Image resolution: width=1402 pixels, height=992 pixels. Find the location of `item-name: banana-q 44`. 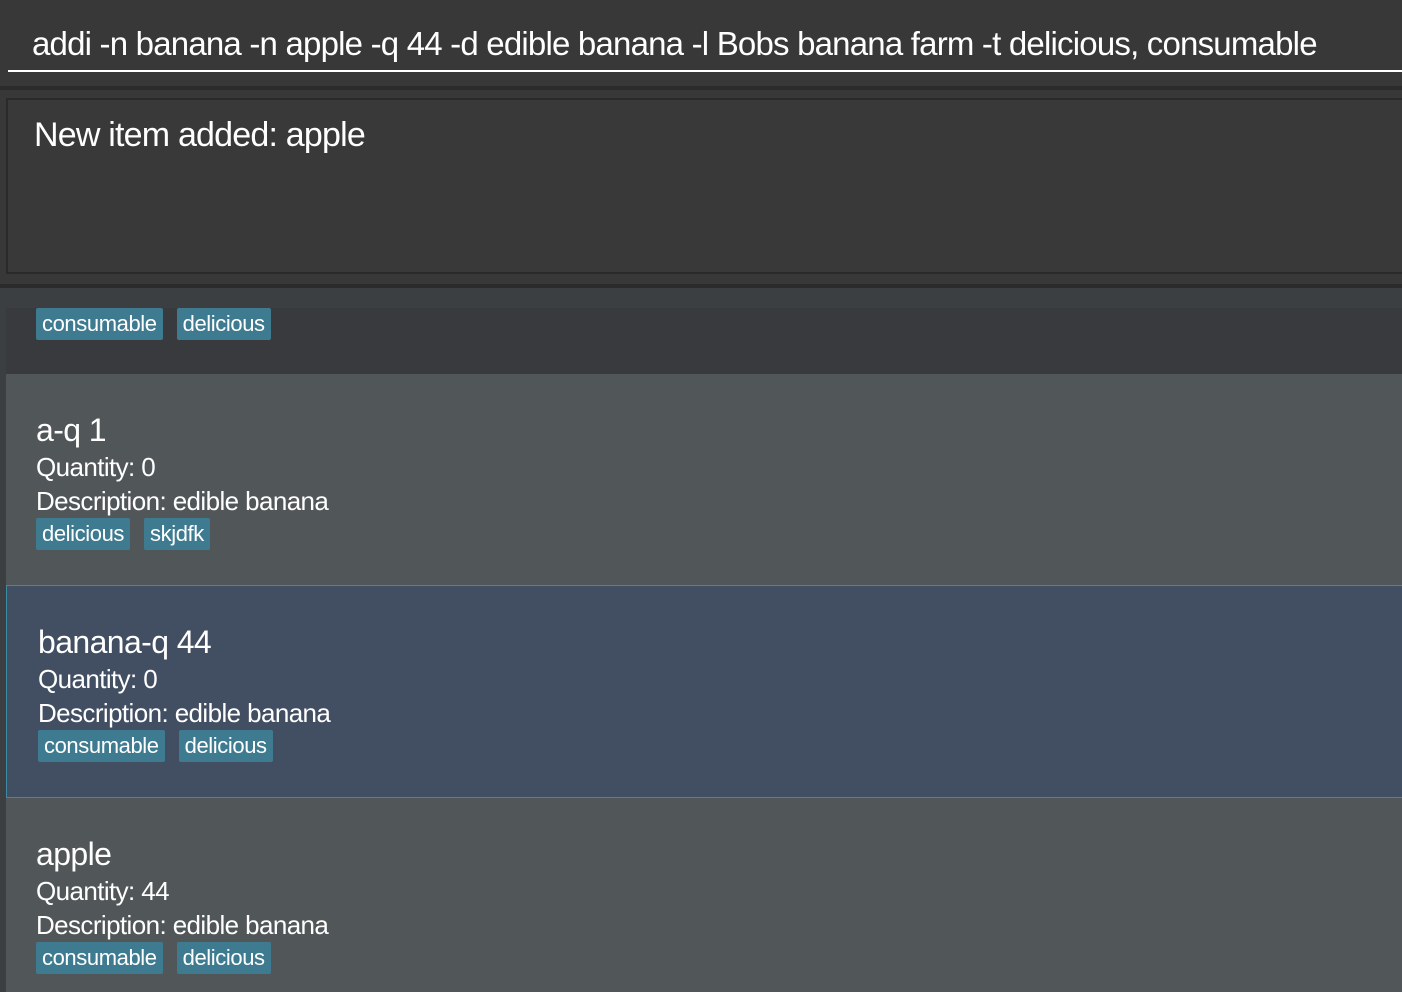

item-name: banana-q 44 is located at coordinates (125, 642).